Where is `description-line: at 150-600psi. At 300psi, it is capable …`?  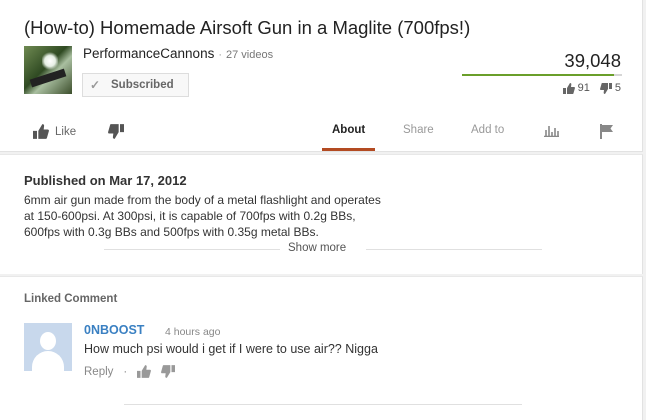 description-line: at 150-600psi. At 300psi, it is capable … is located at coordinates (190, 216).